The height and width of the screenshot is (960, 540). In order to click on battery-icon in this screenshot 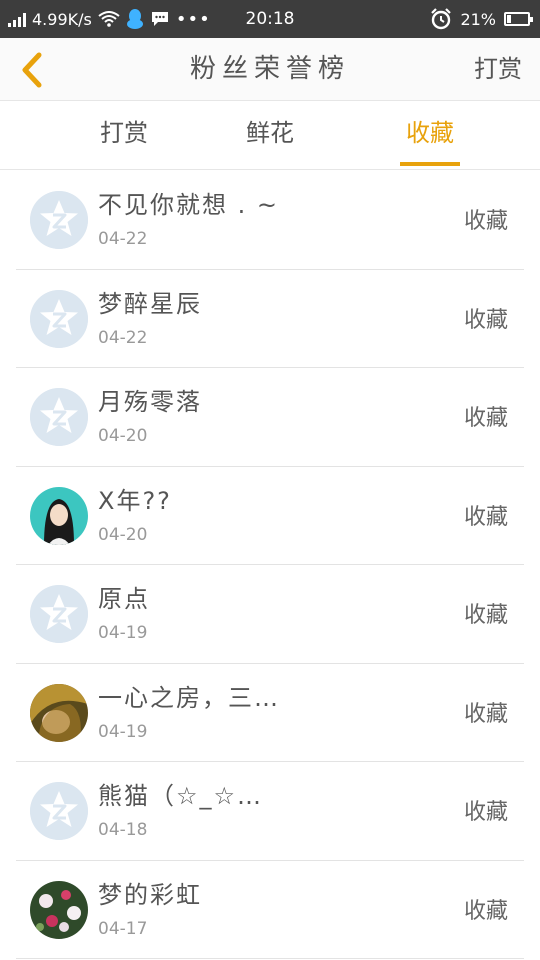, I will do `click(518, 19)`.